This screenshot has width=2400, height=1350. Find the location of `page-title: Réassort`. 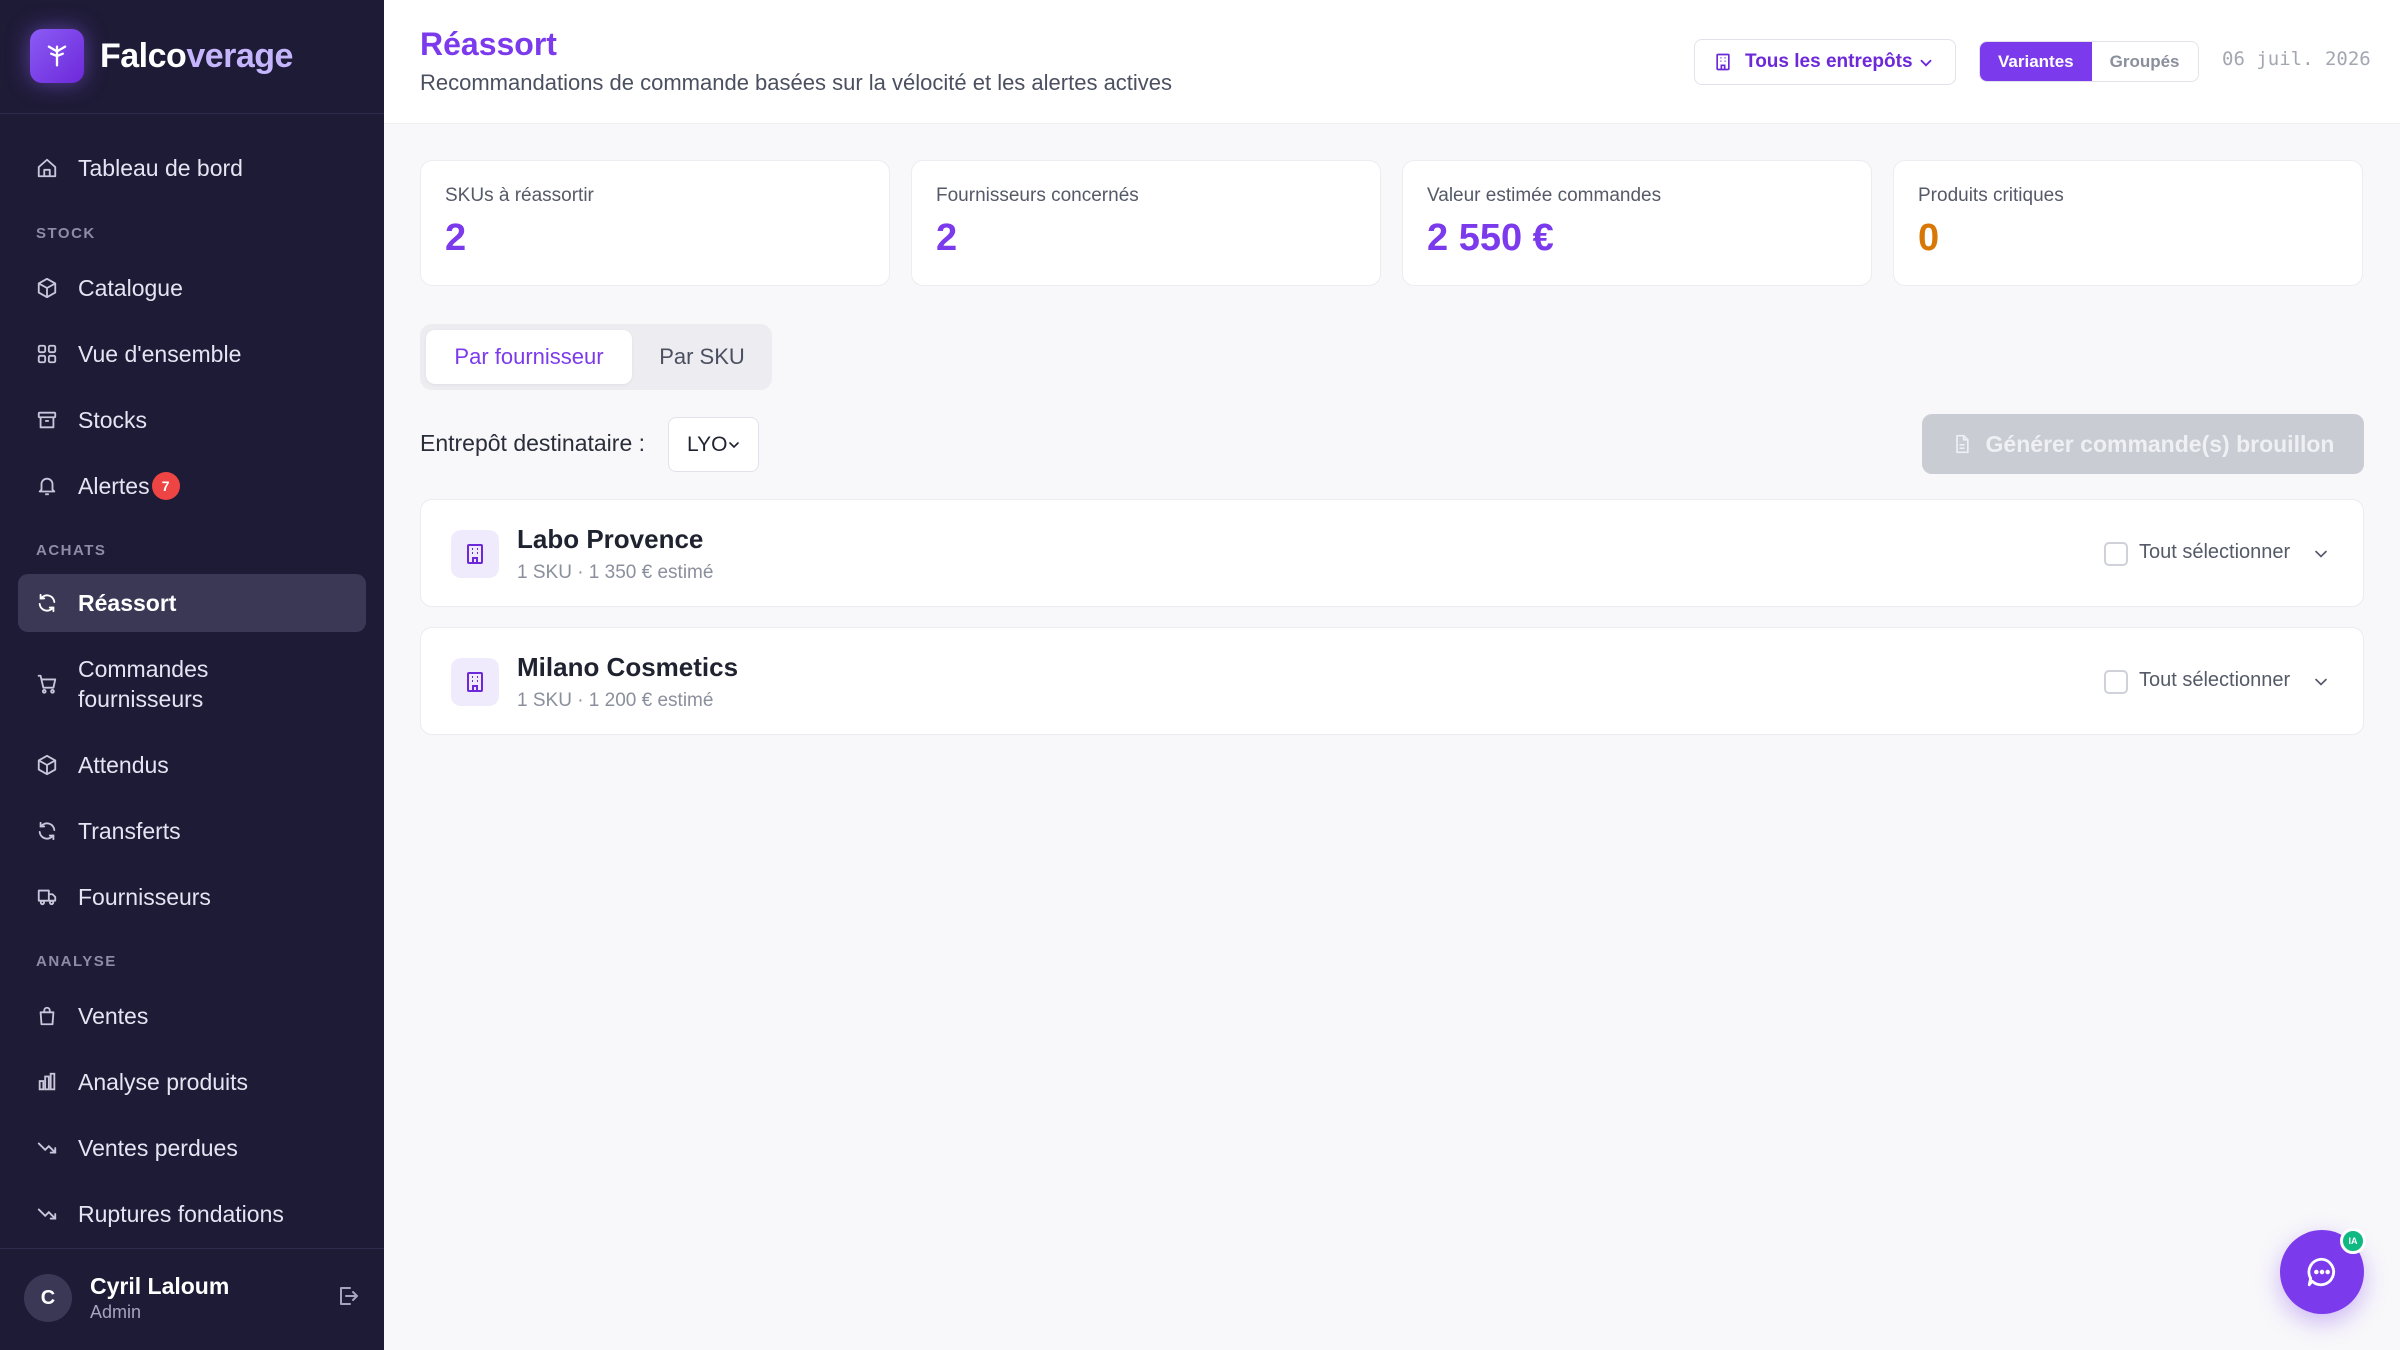

page-title: Réassort is located at coordinates (488, 44).